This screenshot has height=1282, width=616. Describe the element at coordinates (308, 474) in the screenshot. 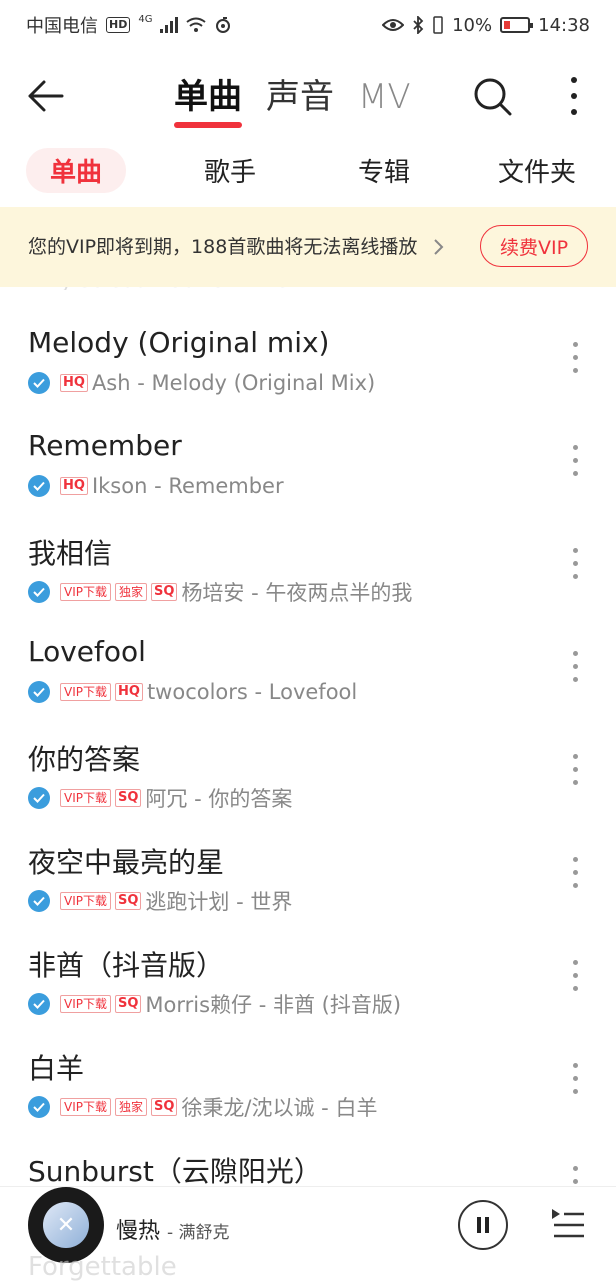

I see `song-row: Remember HQ Ikson - Remember` at that location.